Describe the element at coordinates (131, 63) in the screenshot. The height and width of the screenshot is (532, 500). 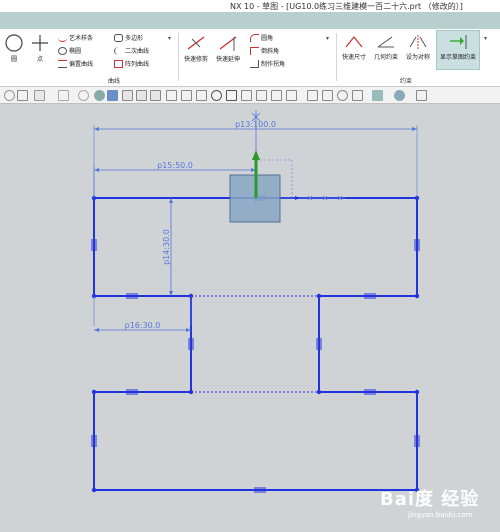
I see `pattern-curve-button: 阵列曲线` at that location.